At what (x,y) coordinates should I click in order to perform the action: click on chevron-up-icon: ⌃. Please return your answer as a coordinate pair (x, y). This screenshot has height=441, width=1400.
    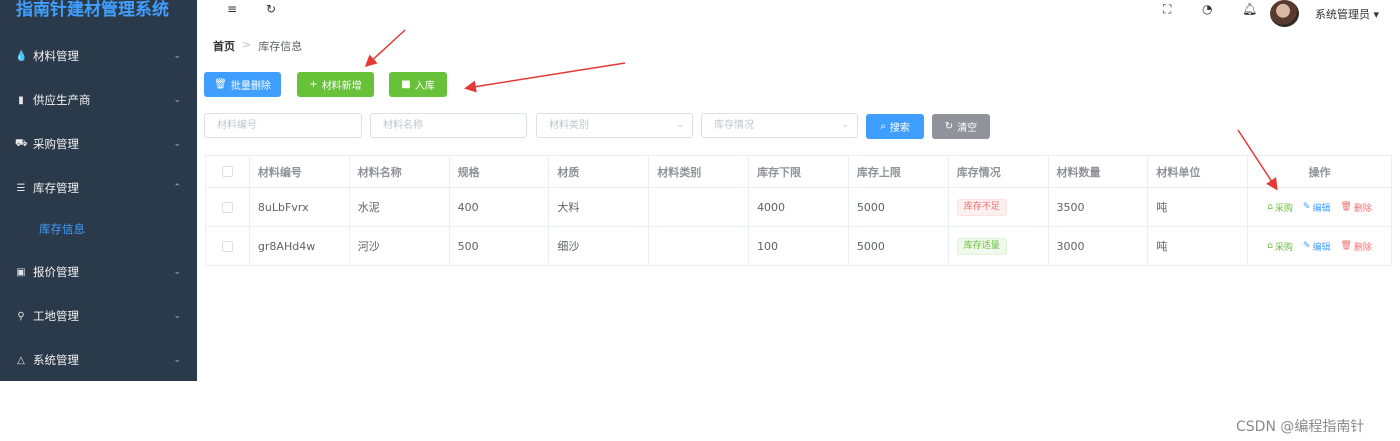
    Looking at the image, I should click on (177, 188).